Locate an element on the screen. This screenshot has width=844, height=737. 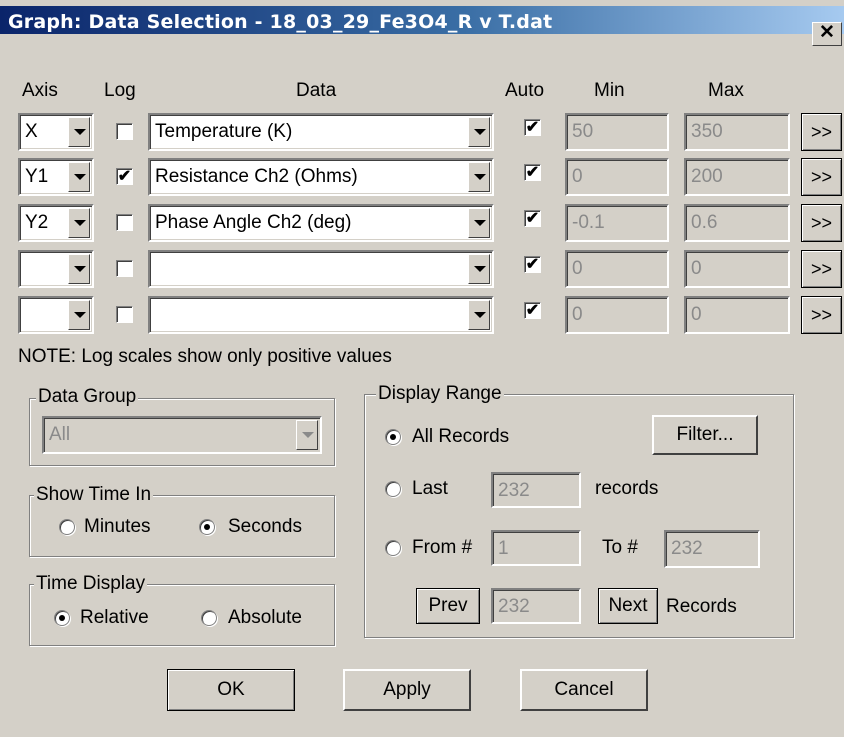
max-value: 350 is located at coordinates (707, 131).